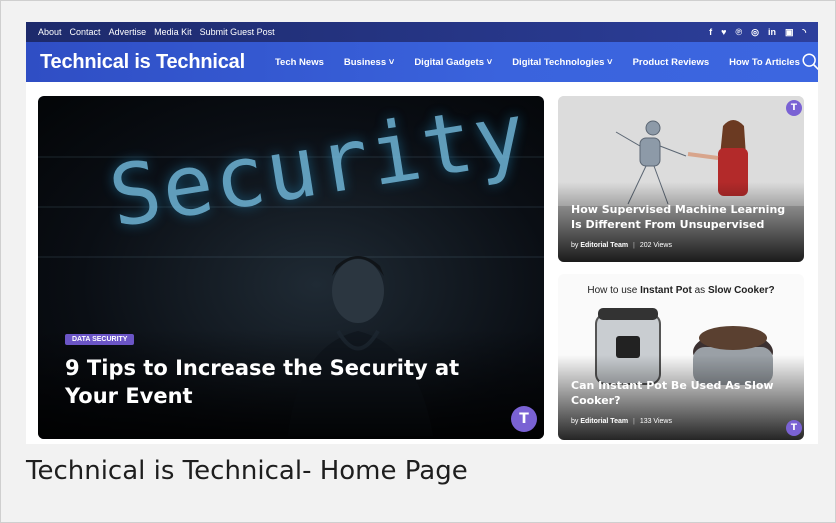 The height and width of the screenshot is (523, 836). I want to click on top-link-advertise: Advertise, so click(128, 32).